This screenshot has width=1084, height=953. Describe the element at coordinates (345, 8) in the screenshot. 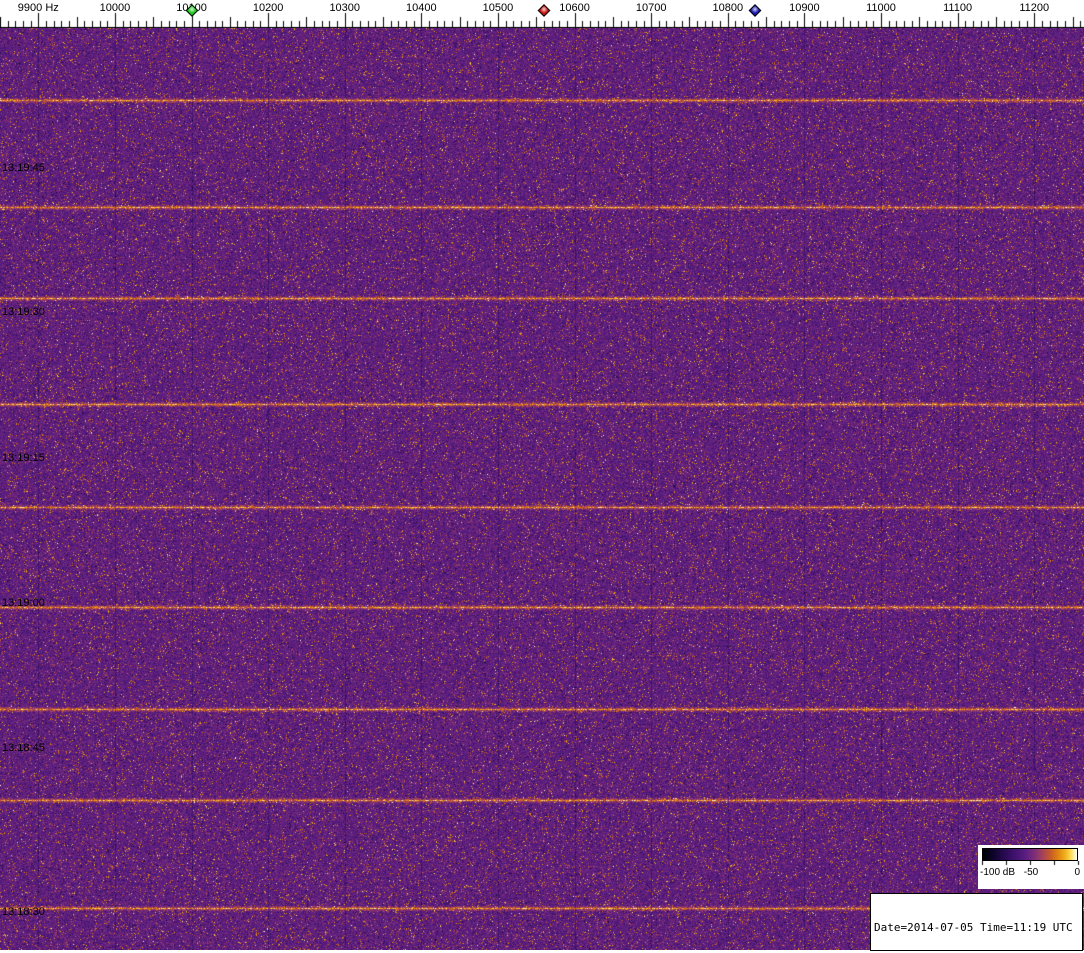

I see `freq-label-10300: 10300` at that location.